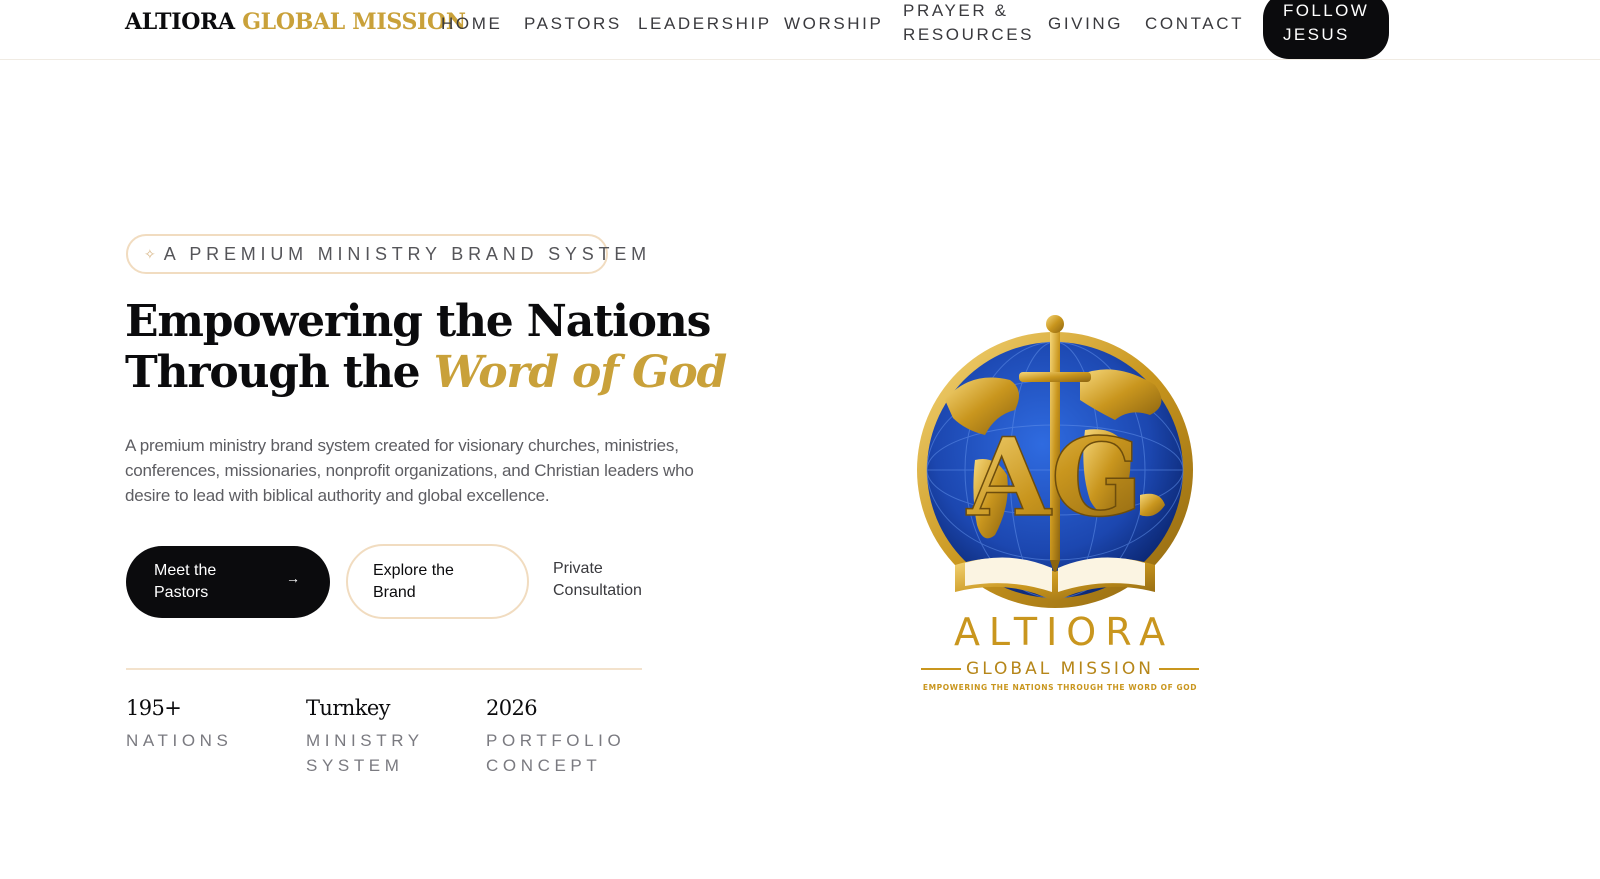 The image size is (1600, 879). What do you see at coordinates (580, 372) in the screenshot?
I see `hero-title-accent: Word of God` at bounding box center [580, 372].